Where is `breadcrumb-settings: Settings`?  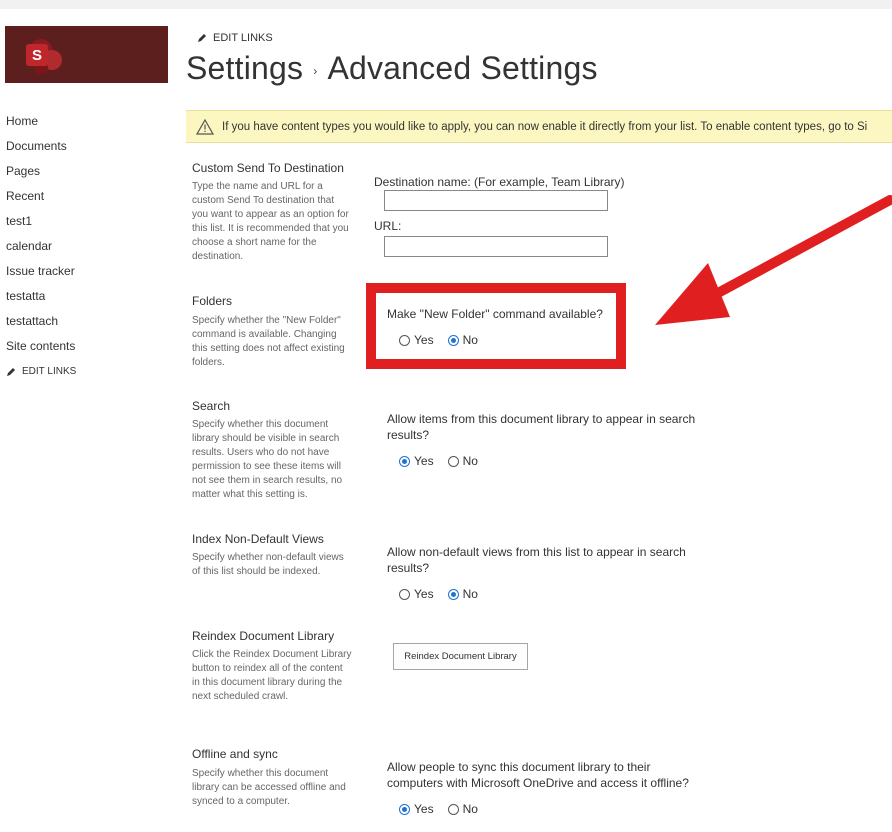
breadcrumb-settings: Settings is located at coordinates (244, 68).